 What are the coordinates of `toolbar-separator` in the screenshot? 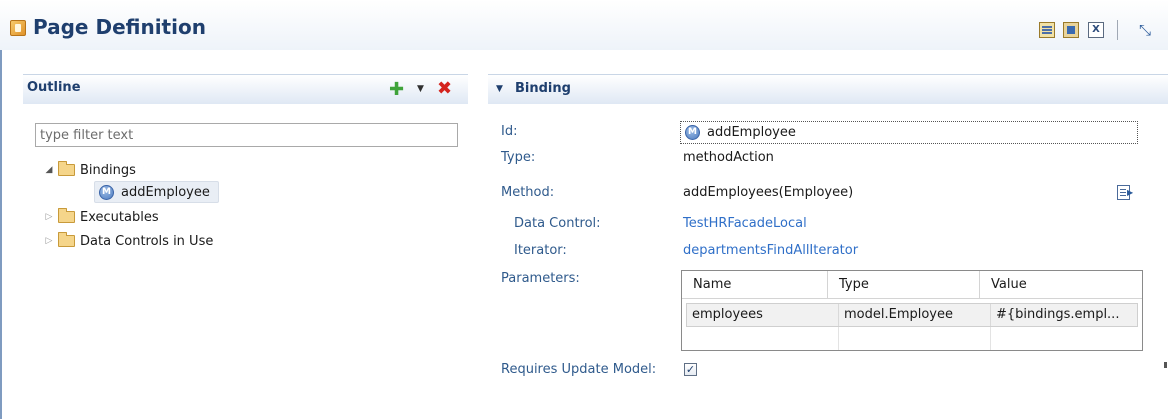 It's located at (1117, 30).